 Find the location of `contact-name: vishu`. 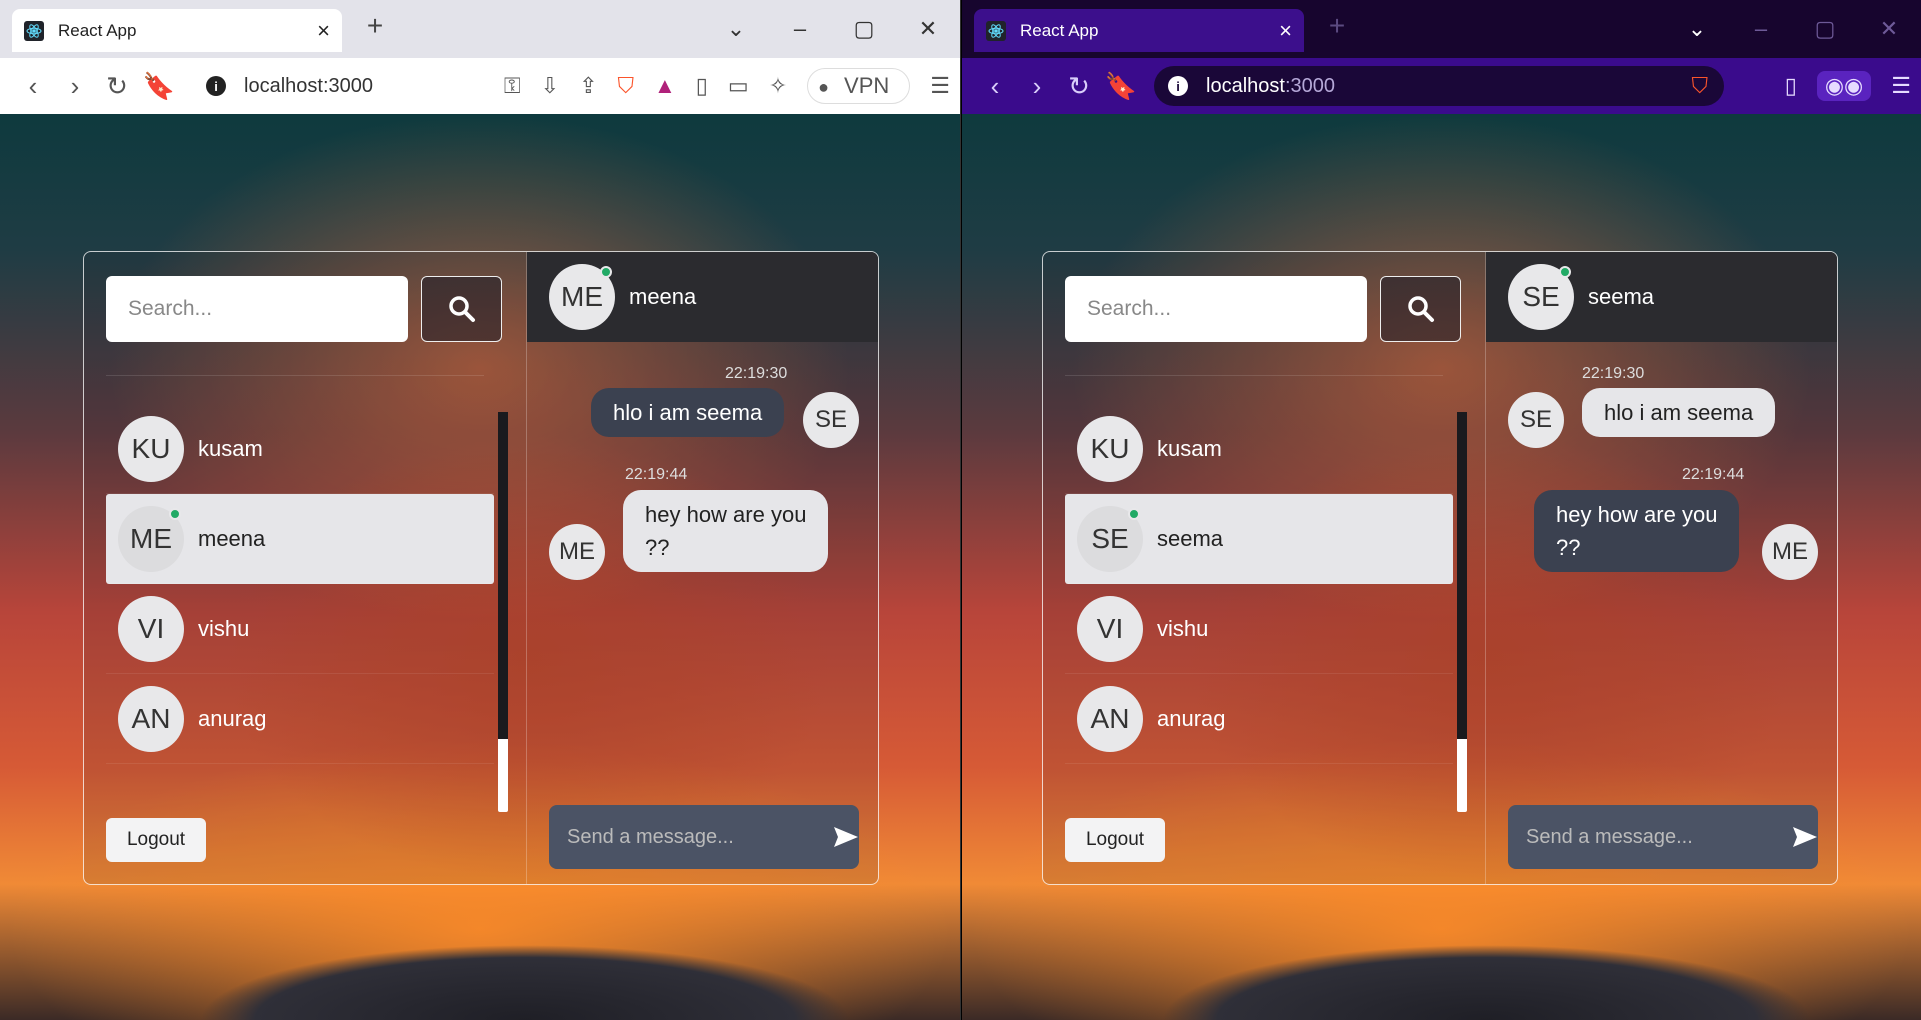

contact-name: vishu is located at coordinates (1183, 628).